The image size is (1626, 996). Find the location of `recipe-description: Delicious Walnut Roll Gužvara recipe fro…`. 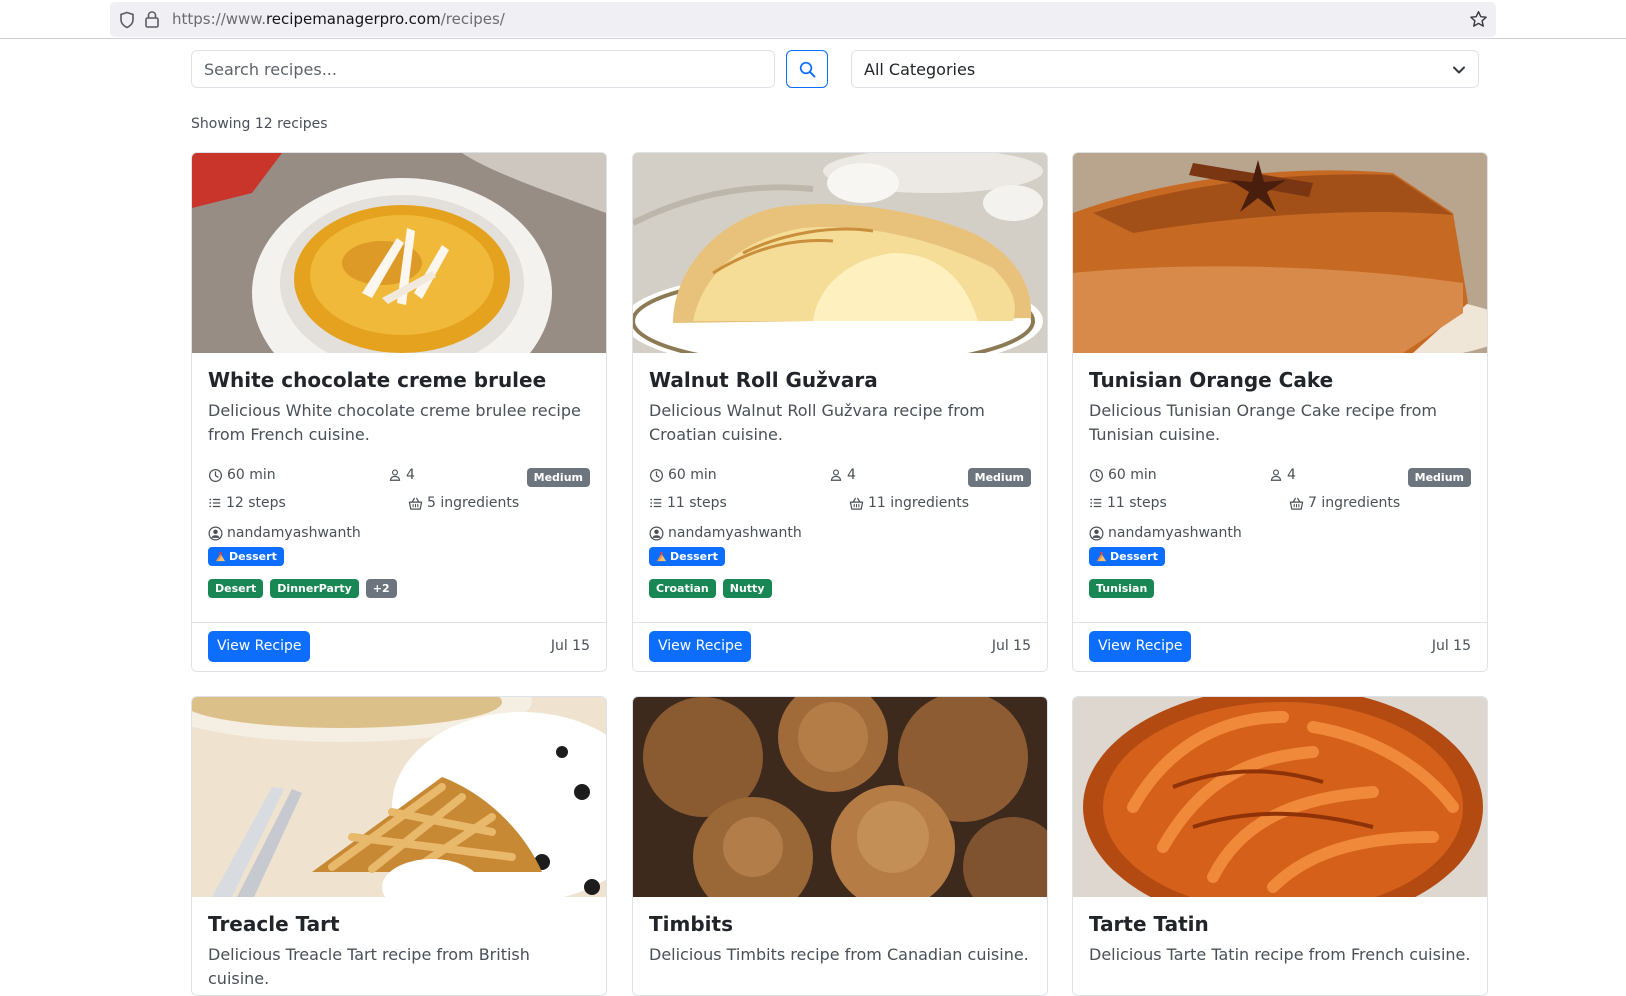

recipe-description: Delicious Walnut Roll Gužvara recipe fro… is located at coordinates (817, 422).